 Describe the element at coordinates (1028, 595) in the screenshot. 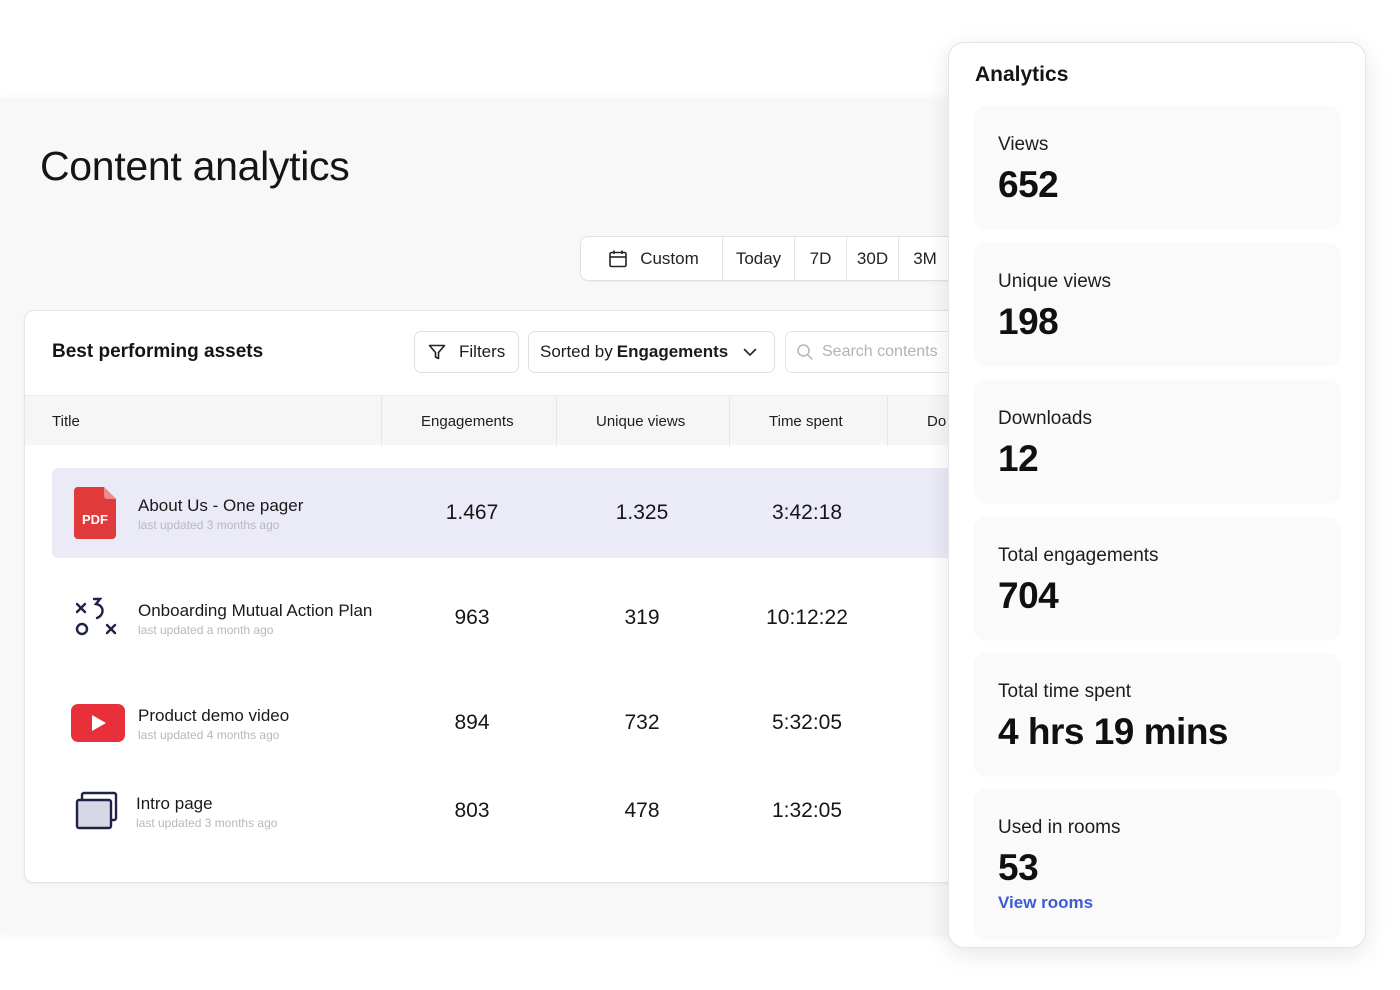

I see `stat-value: 704` at that location.